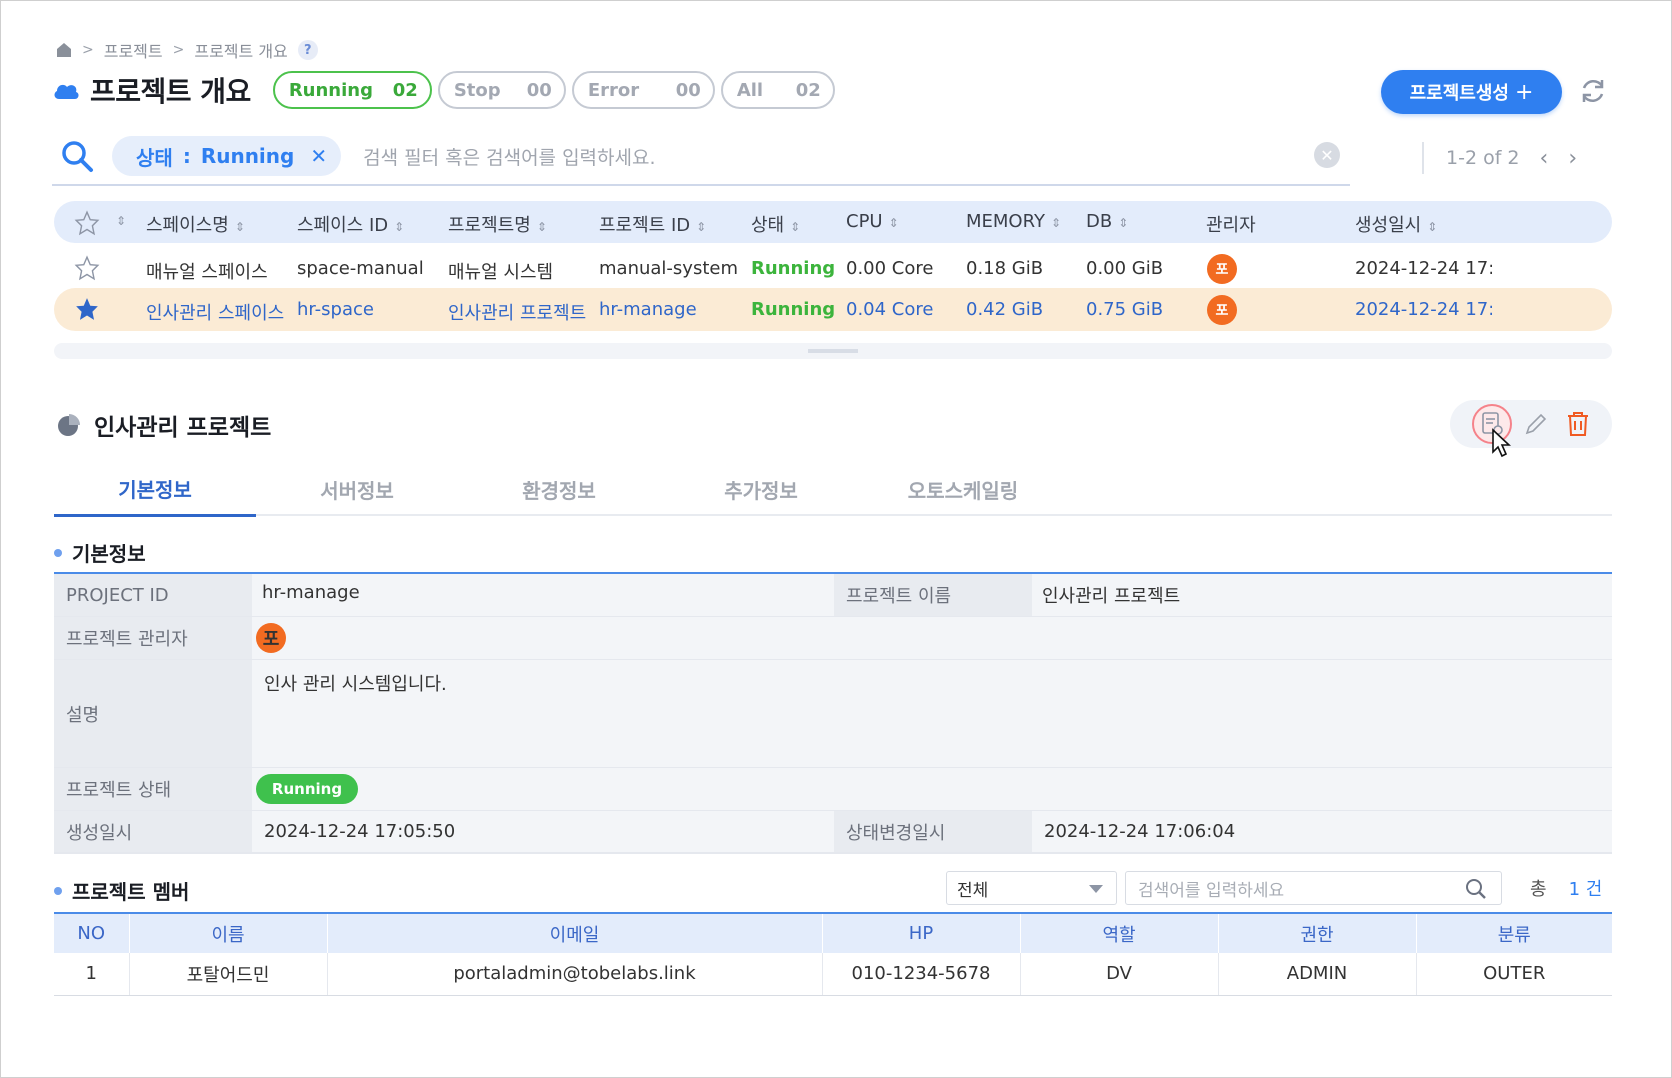  I want to click on cell-role: DV, so click(1119, 974).